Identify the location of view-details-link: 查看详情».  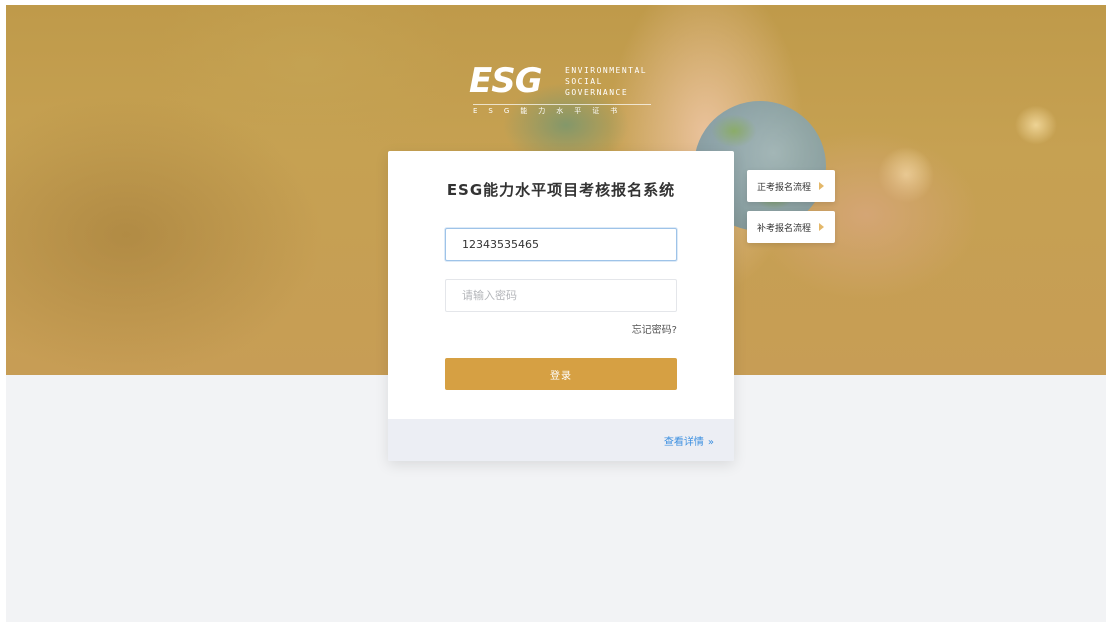
(689, 440).